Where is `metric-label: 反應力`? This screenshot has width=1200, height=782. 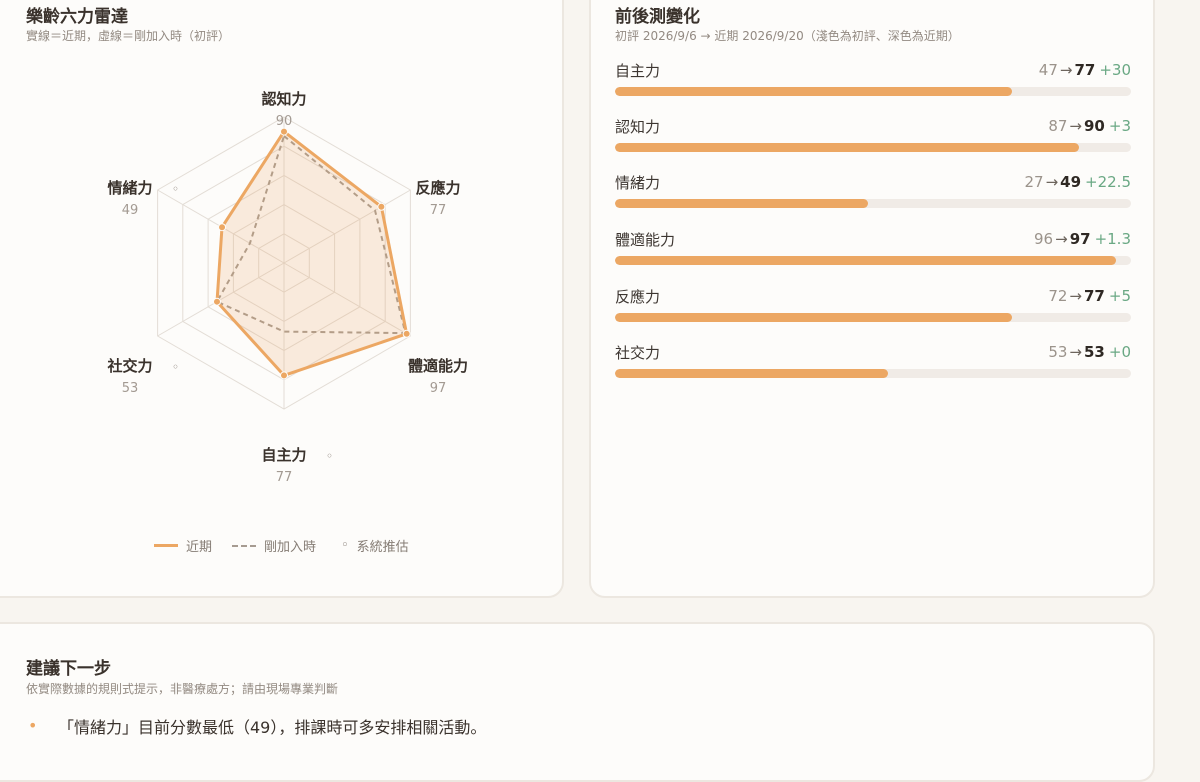
metric-label: 反應力 is located at coordinates (638, 297).